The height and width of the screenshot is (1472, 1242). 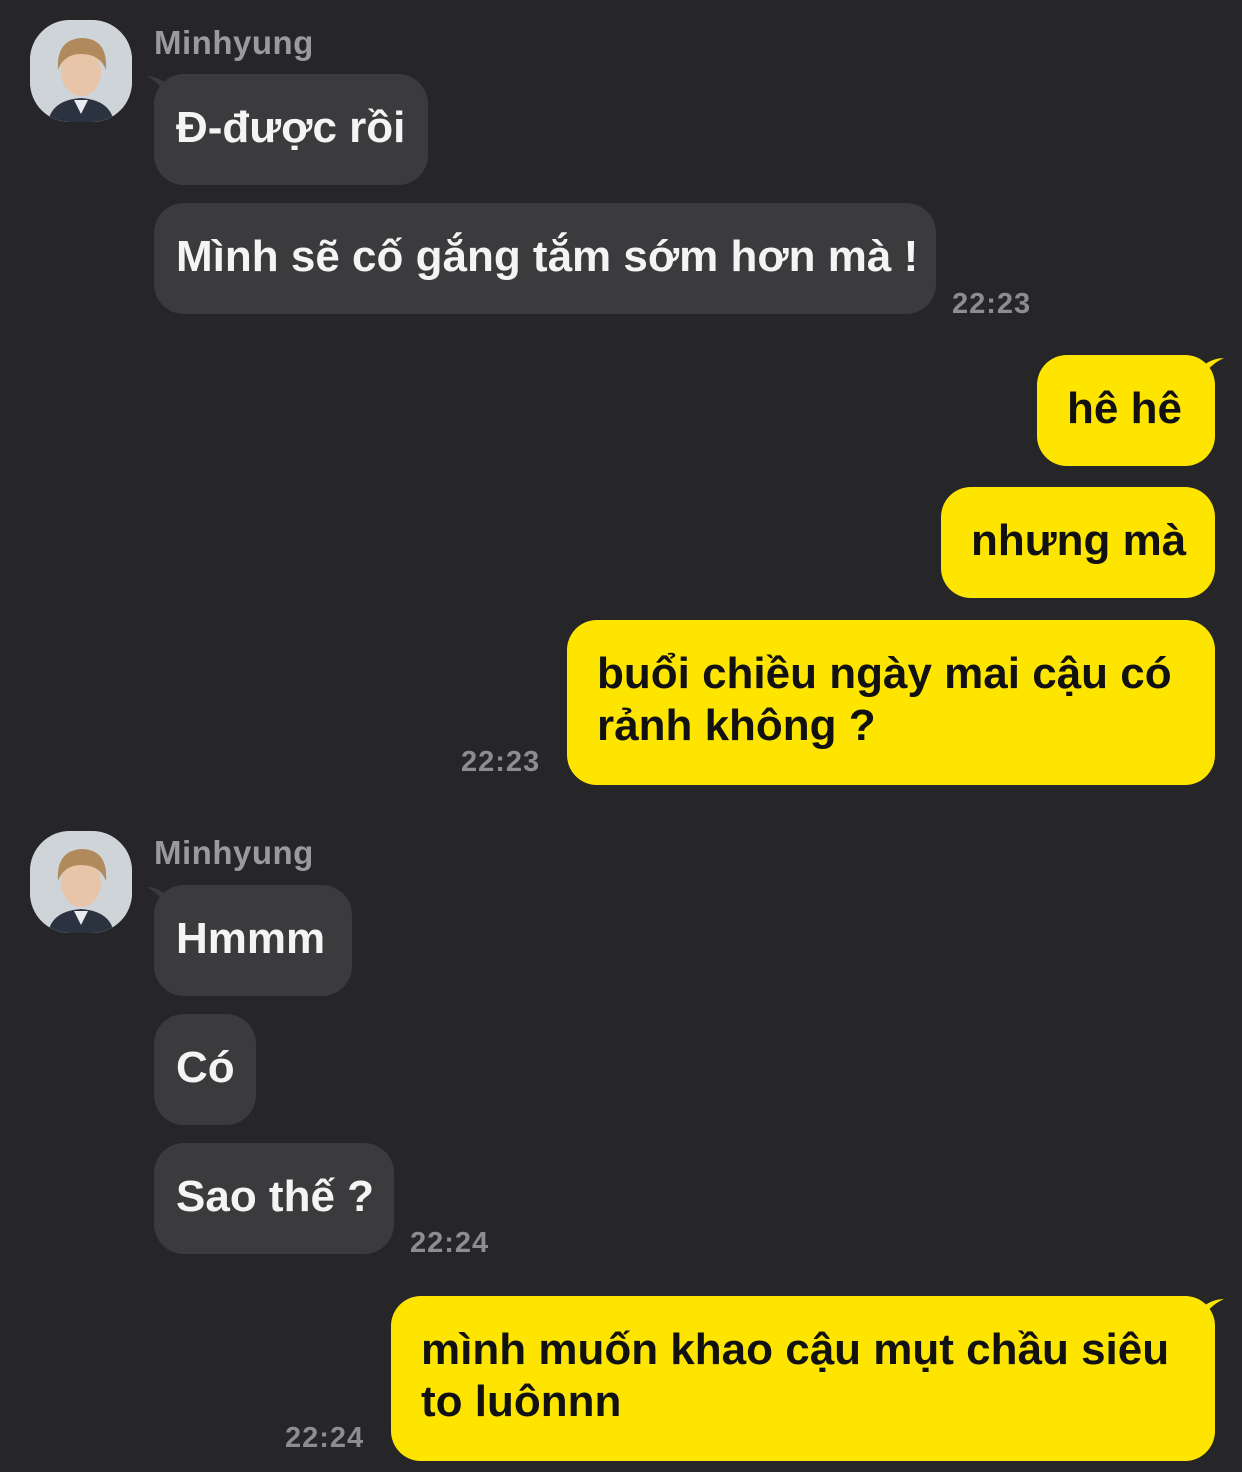 What do you see at coordinates (205, 1069) in the screenshot?
I see `message-bubble: Có` at bounding box center [205, 1069].